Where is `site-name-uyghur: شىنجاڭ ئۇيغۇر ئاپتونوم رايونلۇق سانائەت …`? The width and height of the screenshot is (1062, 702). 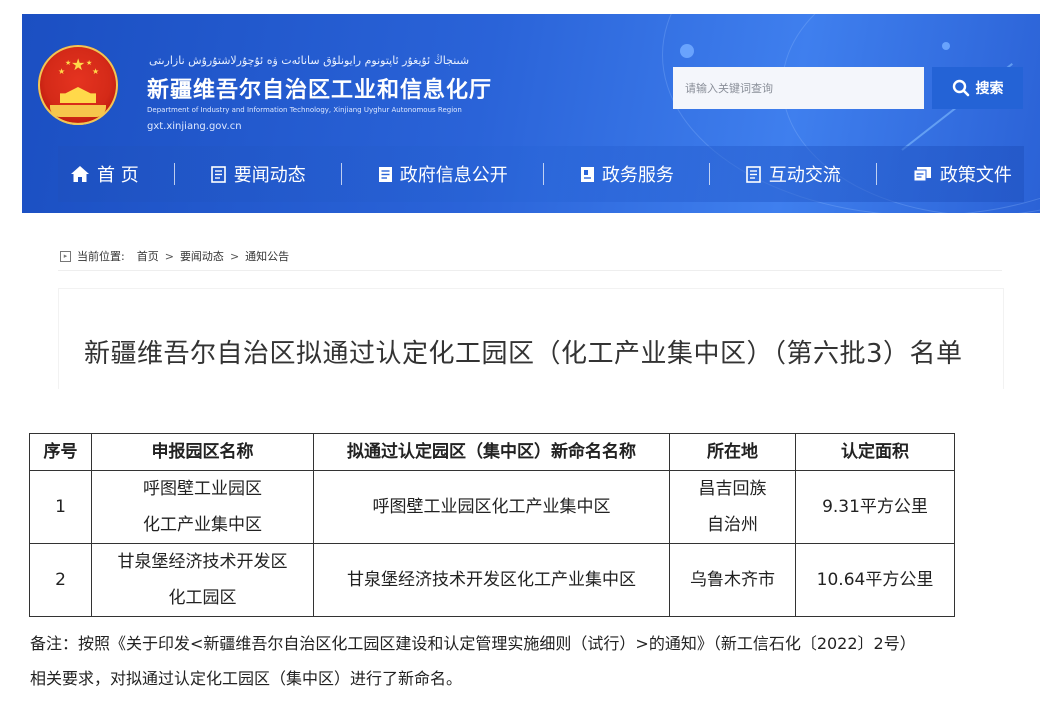
site-name-uyghur: شىنجاڭ ئۇيغۇر ئاپتونوم رايونلۇق سانائەت … is located at coordinates (309, 60).